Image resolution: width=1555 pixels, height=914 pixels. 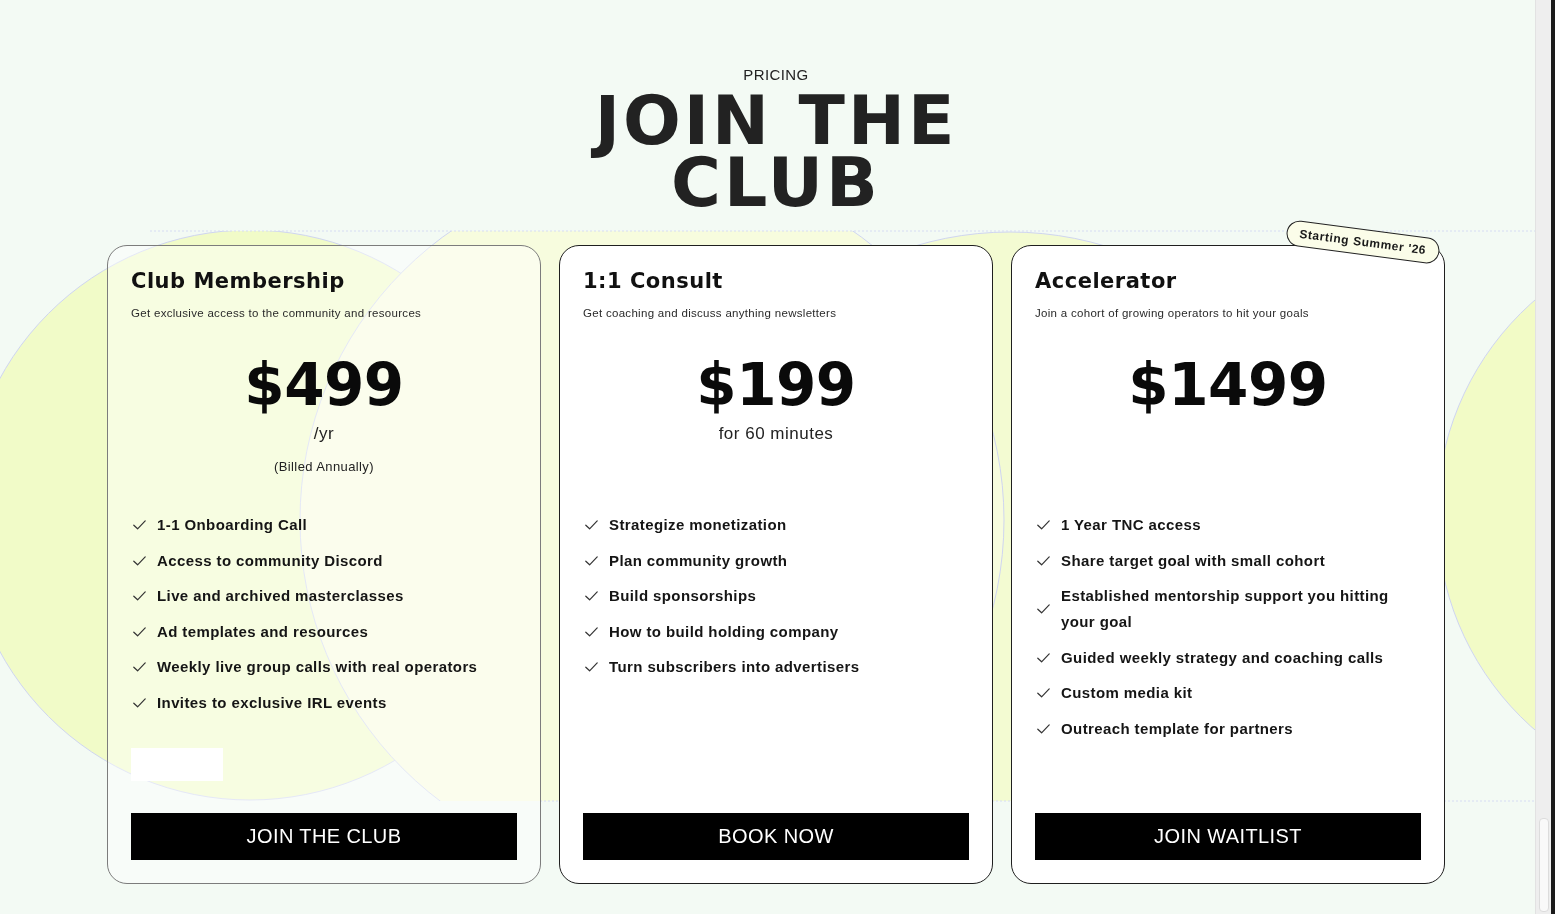 What do you see at coordinates (263, 631) in the screenshot?
I see `feature-text: Ad templates and resources` at bounding box center [263, 631].